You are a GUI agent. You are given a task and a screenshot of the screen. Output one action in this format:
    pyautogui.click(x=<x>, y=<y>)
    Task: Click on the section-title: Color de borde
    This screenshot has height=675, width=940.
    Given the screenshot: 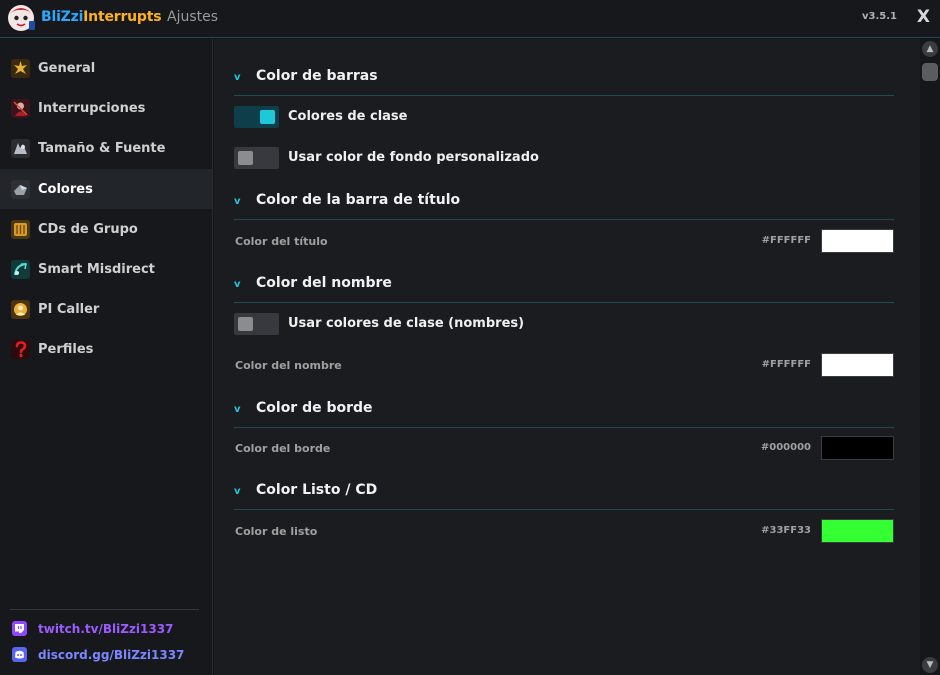 What is the action you would take?
    pyautogui.click(x=314, y=408)
    